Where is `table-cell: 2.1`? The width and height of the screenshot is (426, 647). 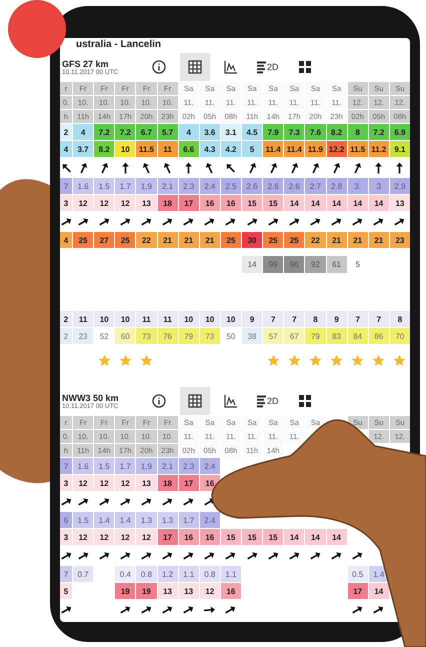 table-cell: 2.1 is located at coordinates (168, 186).